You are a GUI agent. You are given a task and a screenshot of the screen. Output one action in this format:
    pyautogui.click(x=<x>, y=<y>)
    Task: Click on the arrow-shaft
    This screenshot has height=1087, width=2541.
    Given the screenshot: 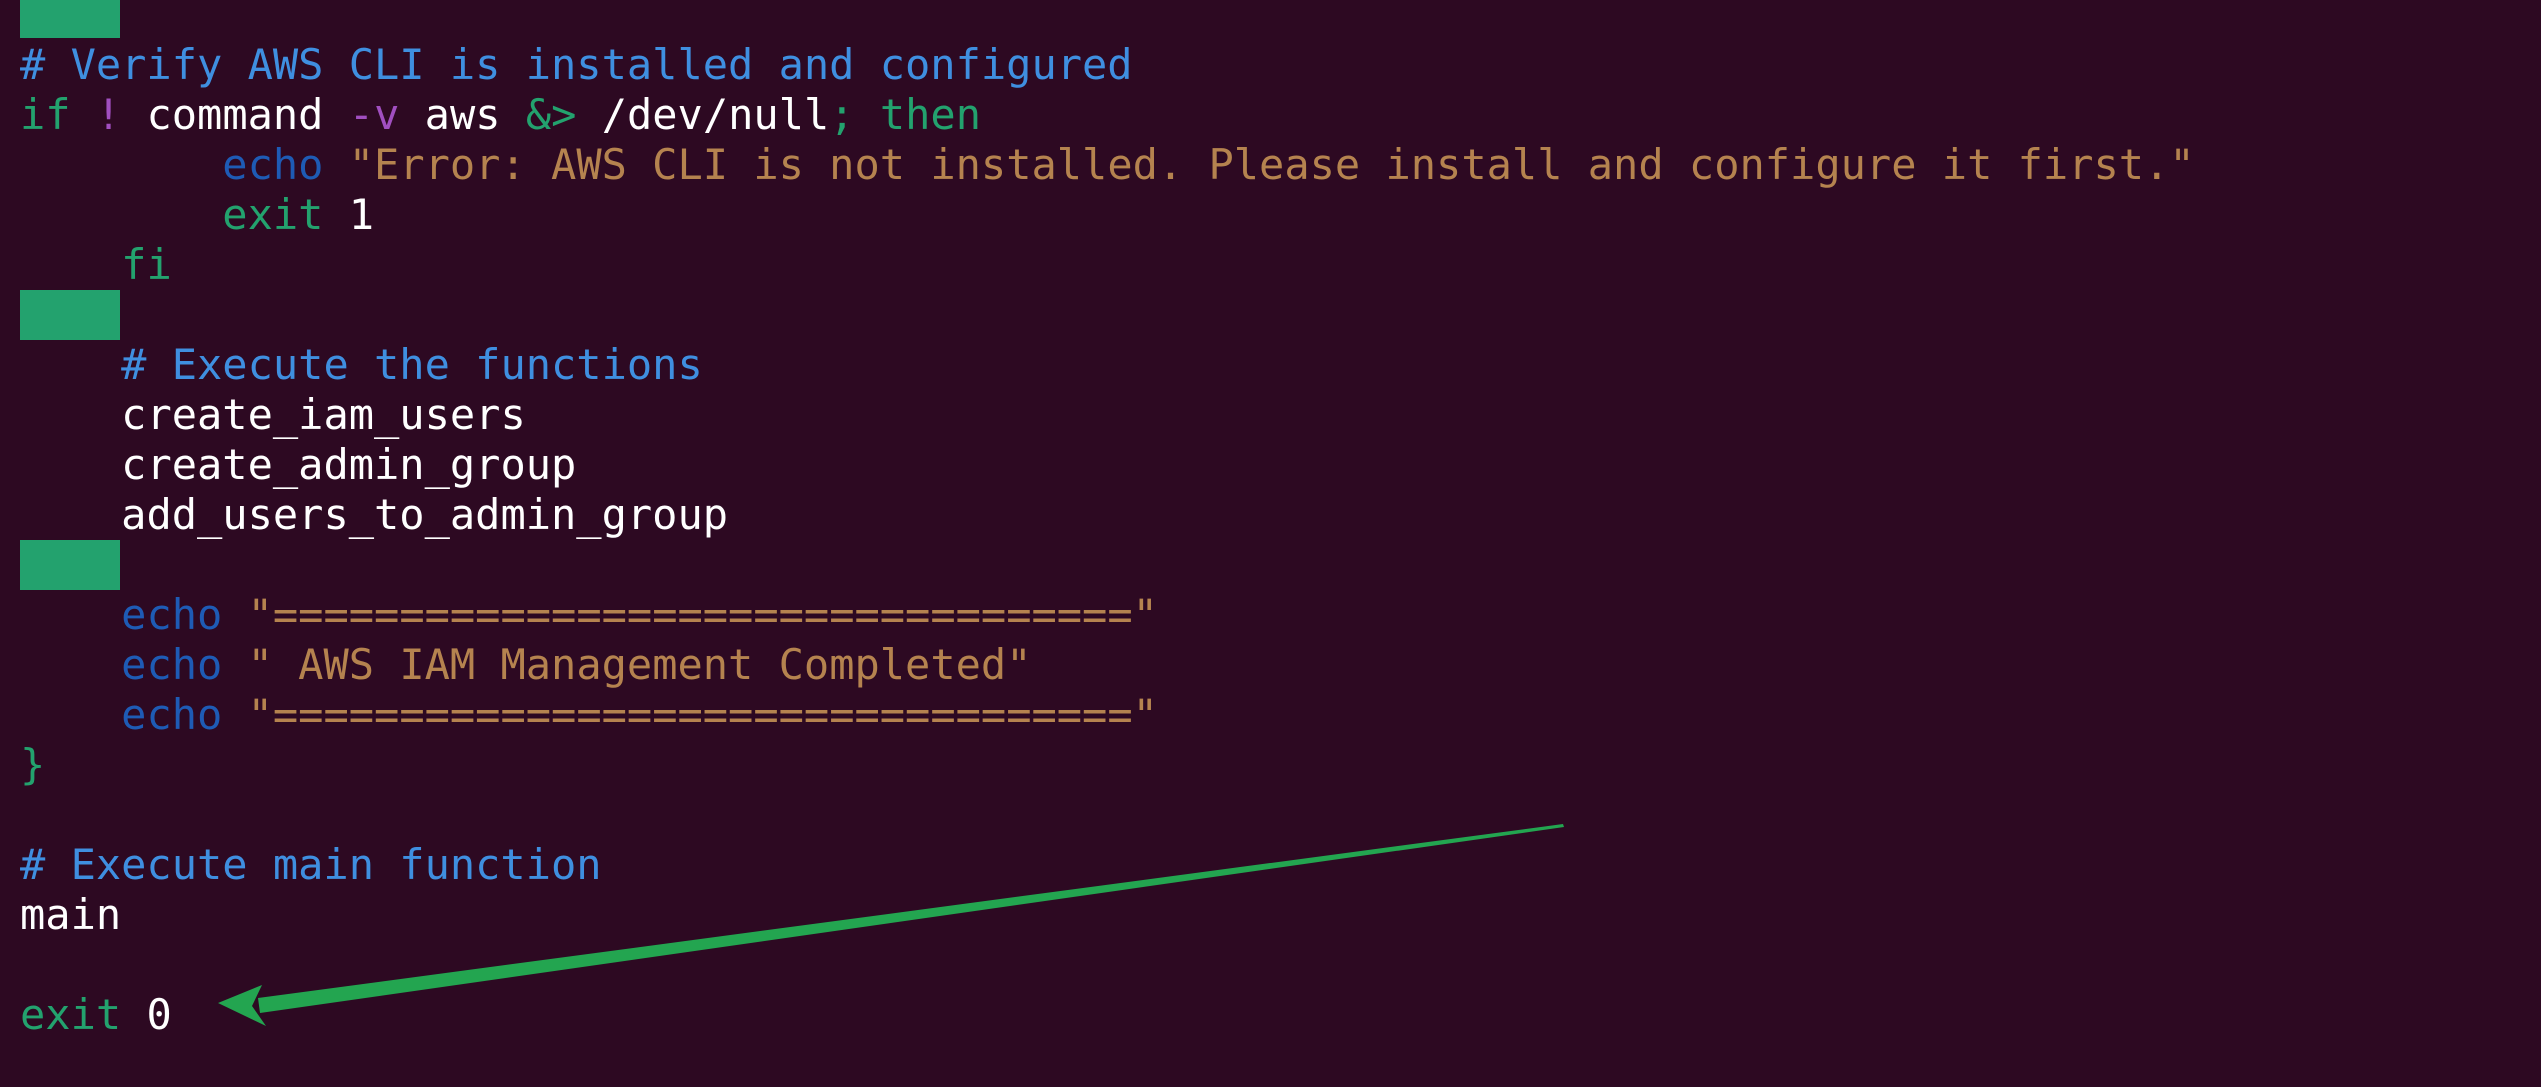 What is the action you would take?
    pyautogui.click(x=911, y=918)
    